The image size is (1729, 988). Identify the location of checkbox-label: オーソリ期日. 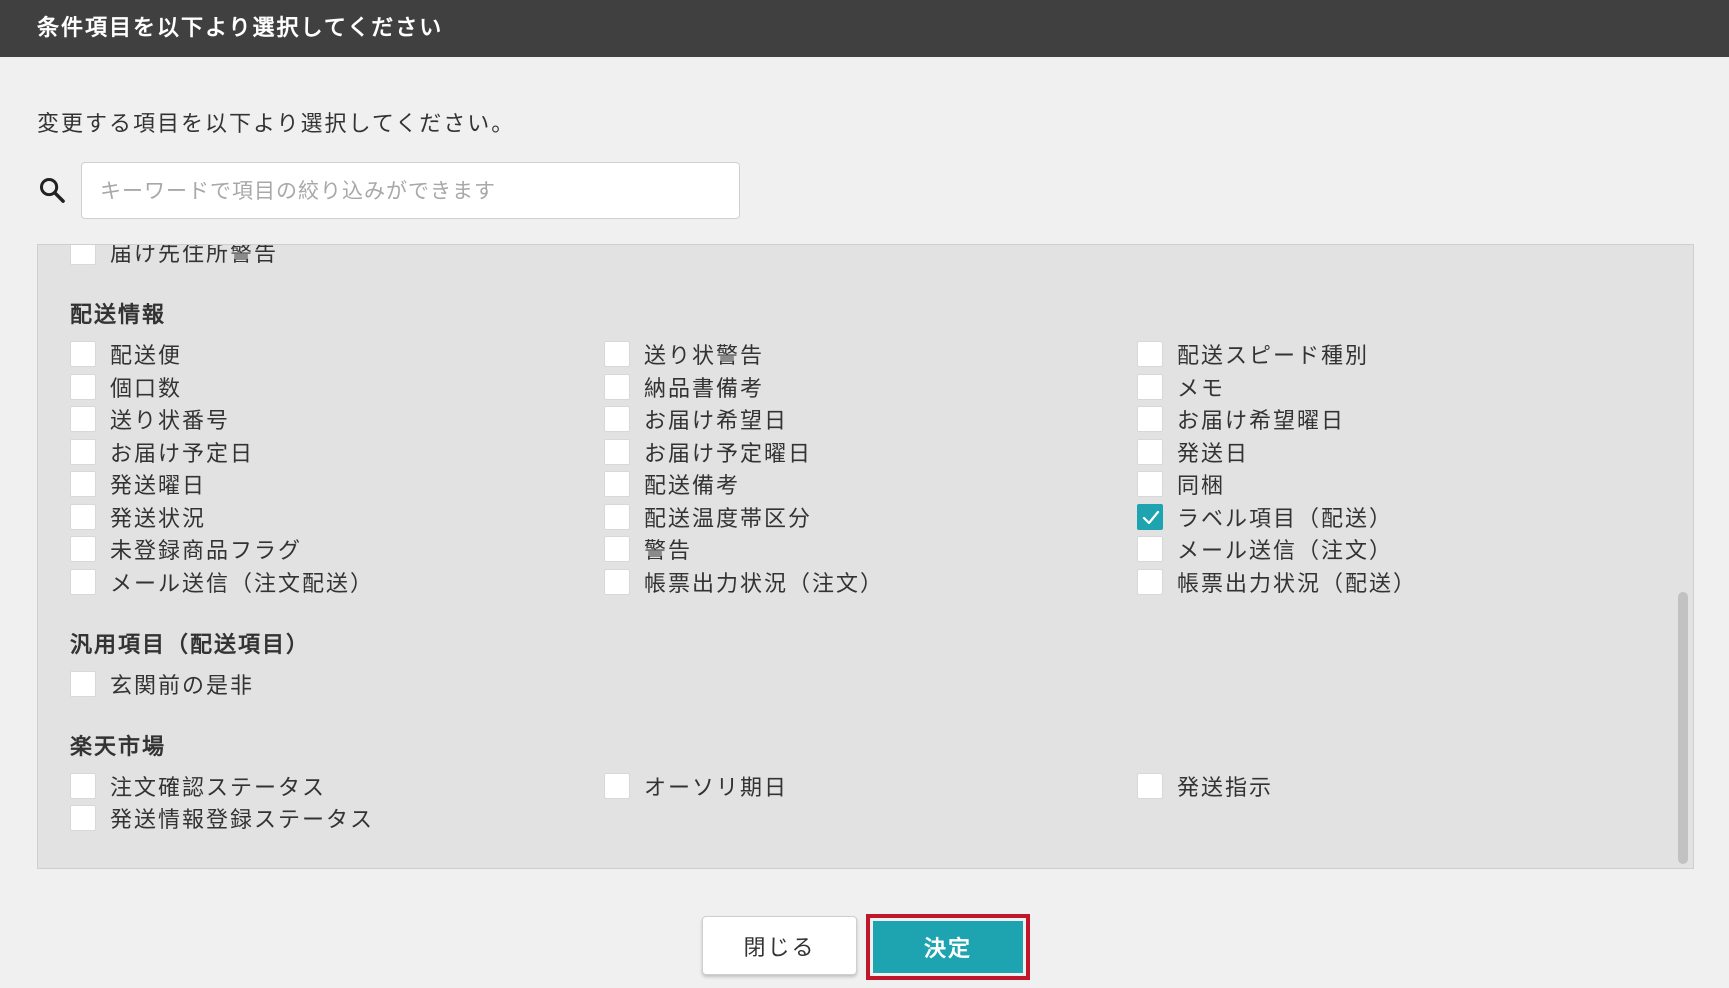
(716, 788).